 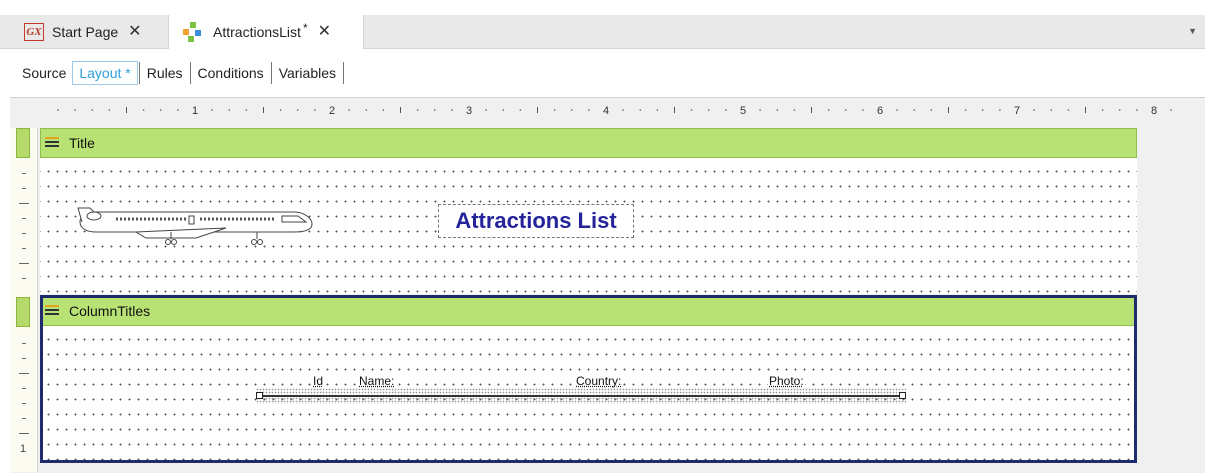 What do you see at coordinates (192, 32) in the screenshot?
I see `procedure-icon` at bounding box center [192, 32].